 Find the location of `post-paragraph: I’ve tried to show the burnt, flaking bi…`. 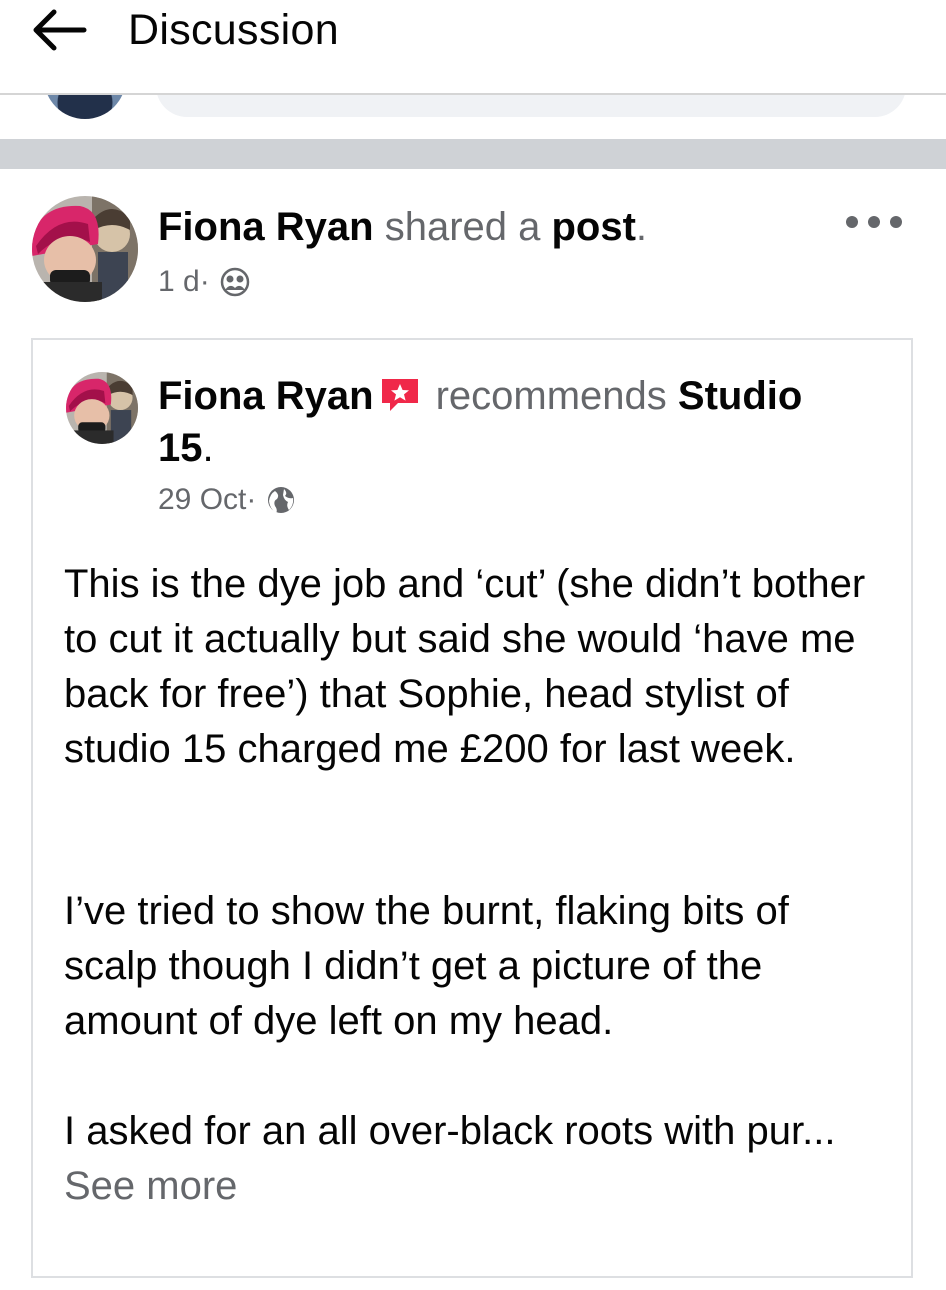

post-paragraph: I’ve tried to show the burnt, flaking bi… is located at coordinates (426, 966).